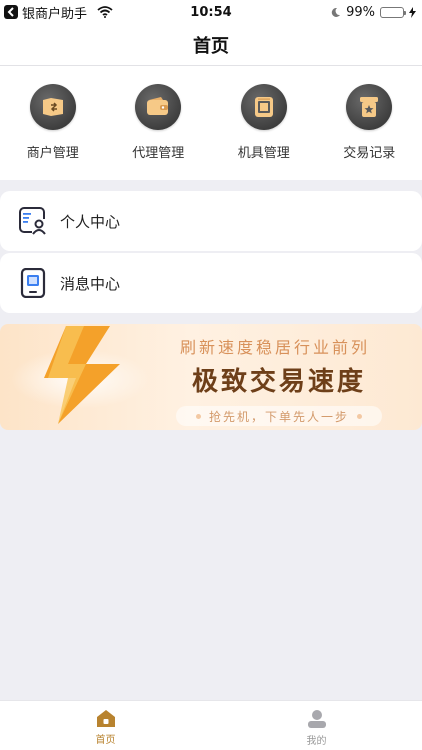 This screenshot has height=750, width=422. I want to click on page-title: 首页, so click(211, 46).